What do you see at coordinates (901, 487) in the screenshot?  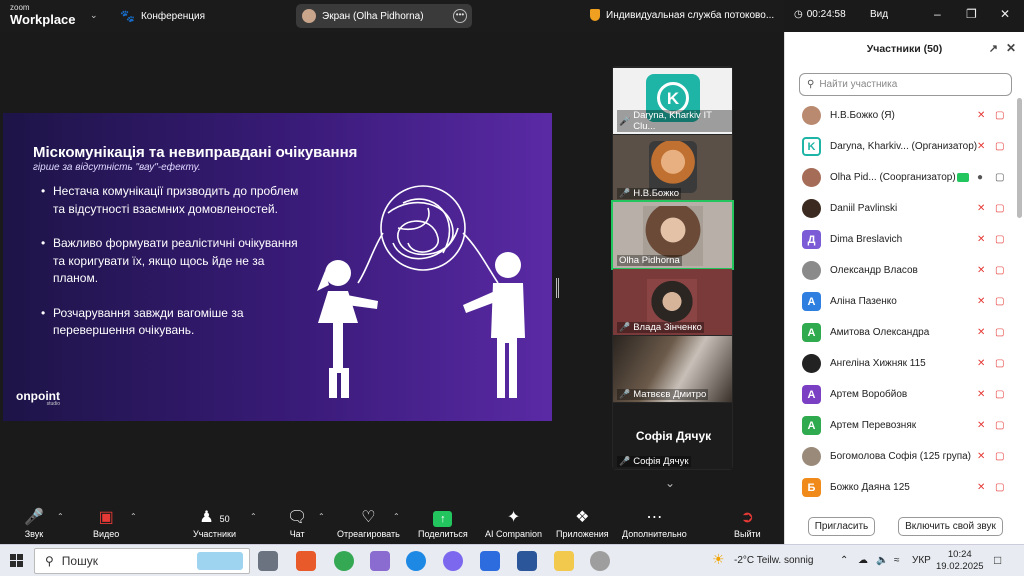 I see `participant-row: Б Божко Даяна 125 ✕ ▢` at bounding box center [901, 487].